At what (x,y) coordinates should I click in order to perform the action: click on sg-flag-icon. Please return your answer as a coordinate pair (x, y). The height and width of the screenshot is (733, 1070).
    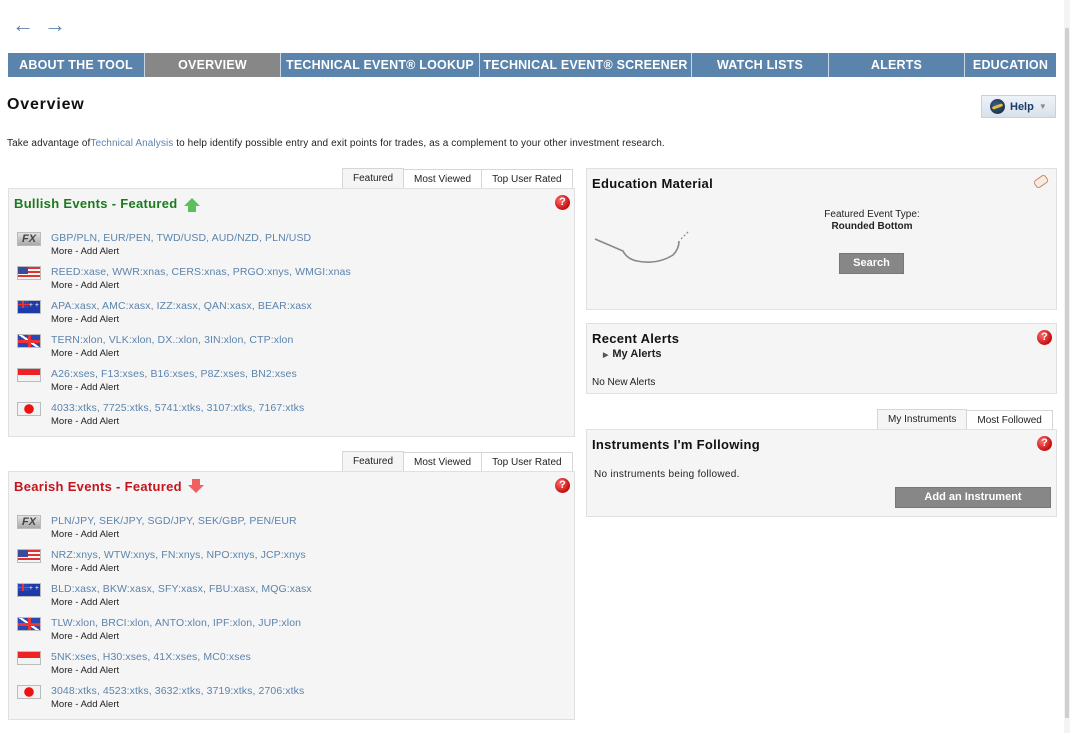
    Looking at the image, I should click on (29, 658).